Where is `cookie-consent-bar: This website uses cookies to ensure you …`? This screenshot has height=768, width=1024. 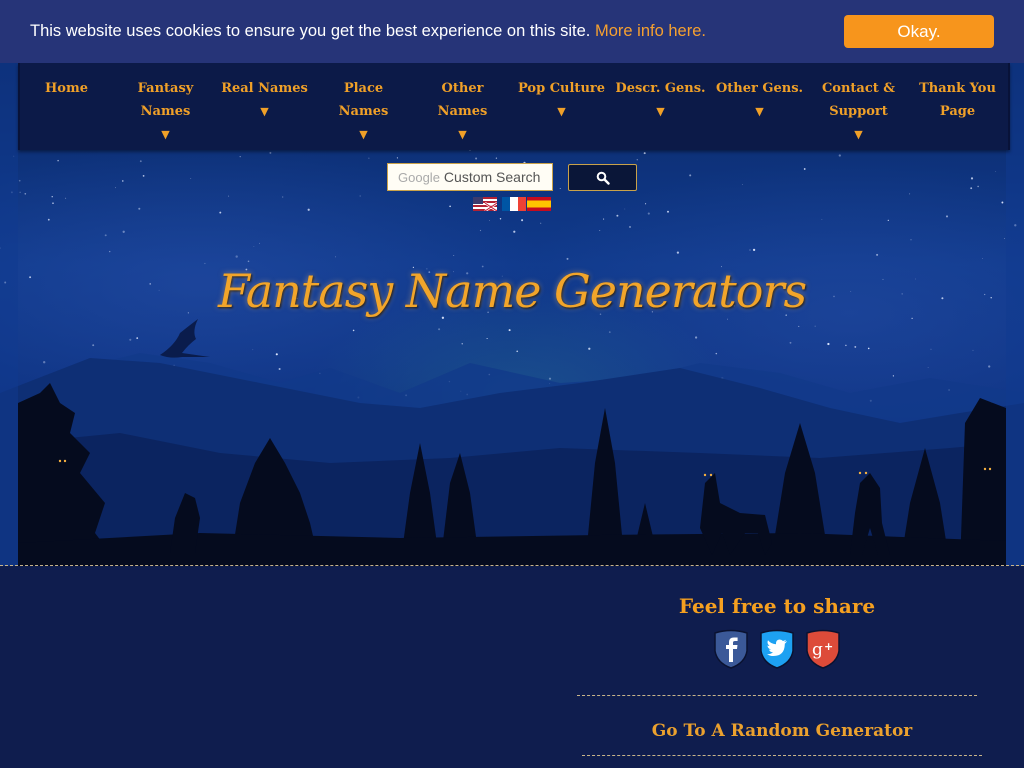 cookie-consent-bar: This website uses cookies to ensure you … is located at coordinates (512, 31).